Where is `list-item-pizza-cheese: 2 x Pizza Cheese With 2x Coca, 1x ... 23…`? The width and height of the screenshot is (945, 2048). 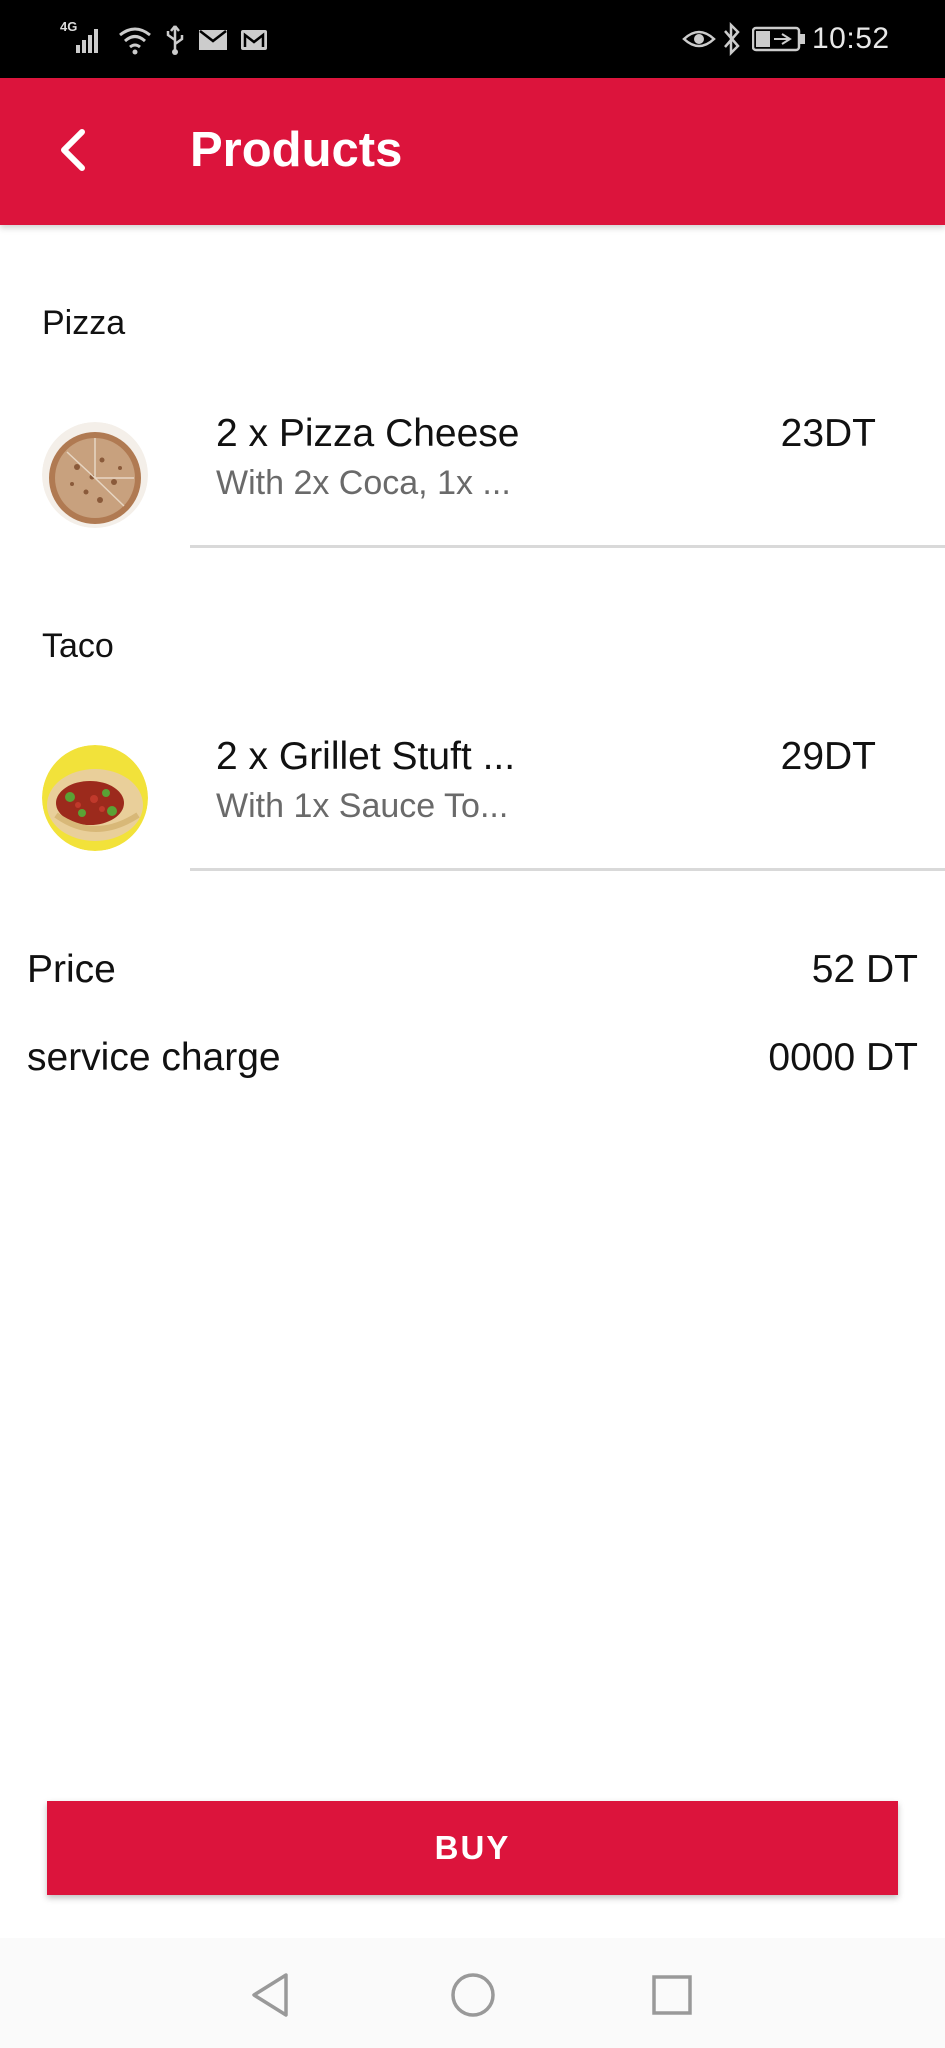 list-item-pizza-cheese: 2 x Pizza Cheese With 2x Coca, 1x ... 23… is located at coordinates (472, 467).